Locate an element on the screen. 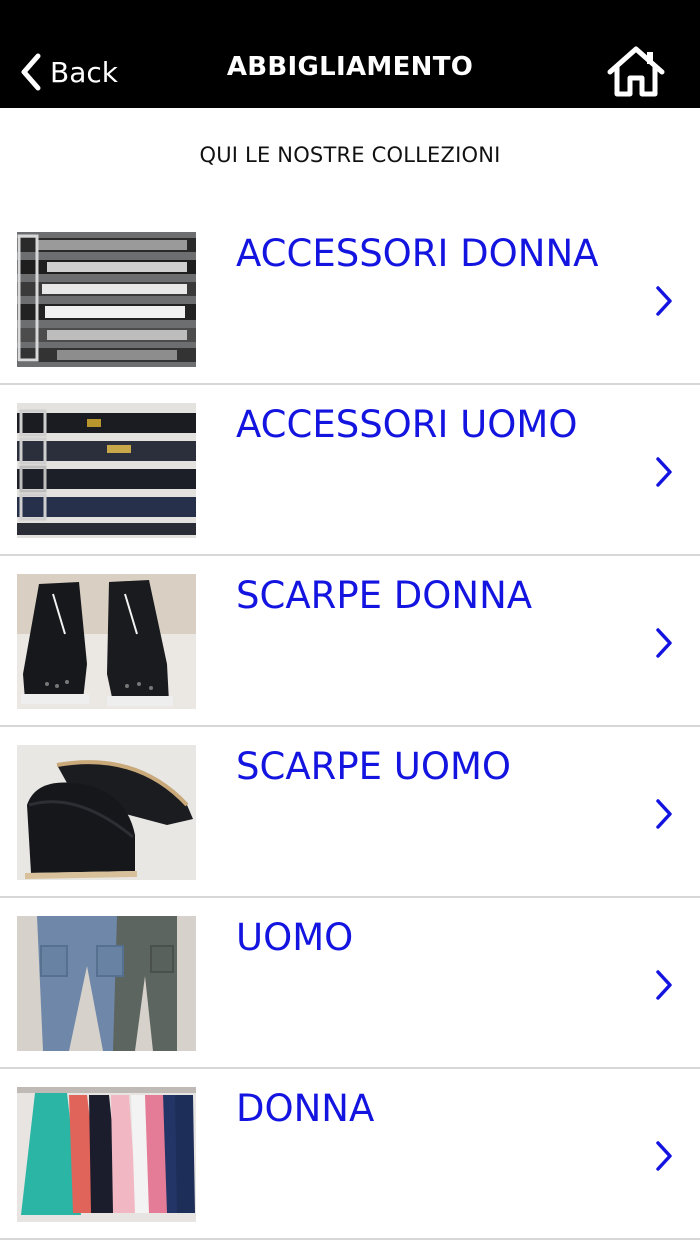 Image resolution: width=700 pixels, height=1244 pixels. collections-subtitle: QUI LE NOSTRE COLLEZIONI is located at coordinates (350, 155).